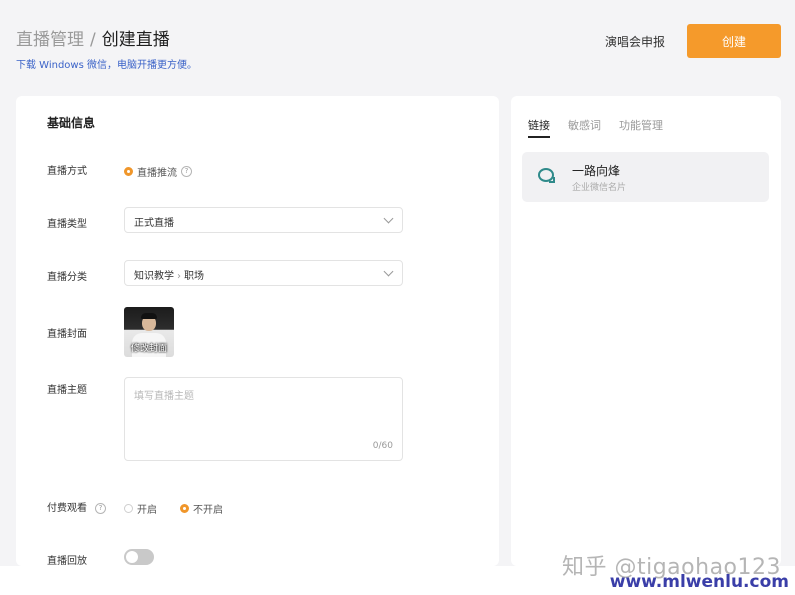 This screenshot has width=795, height=595. Describe the element at coordinates (157, 173) in the screenshot. I see `mode-option-label: 直播推流` at that location.